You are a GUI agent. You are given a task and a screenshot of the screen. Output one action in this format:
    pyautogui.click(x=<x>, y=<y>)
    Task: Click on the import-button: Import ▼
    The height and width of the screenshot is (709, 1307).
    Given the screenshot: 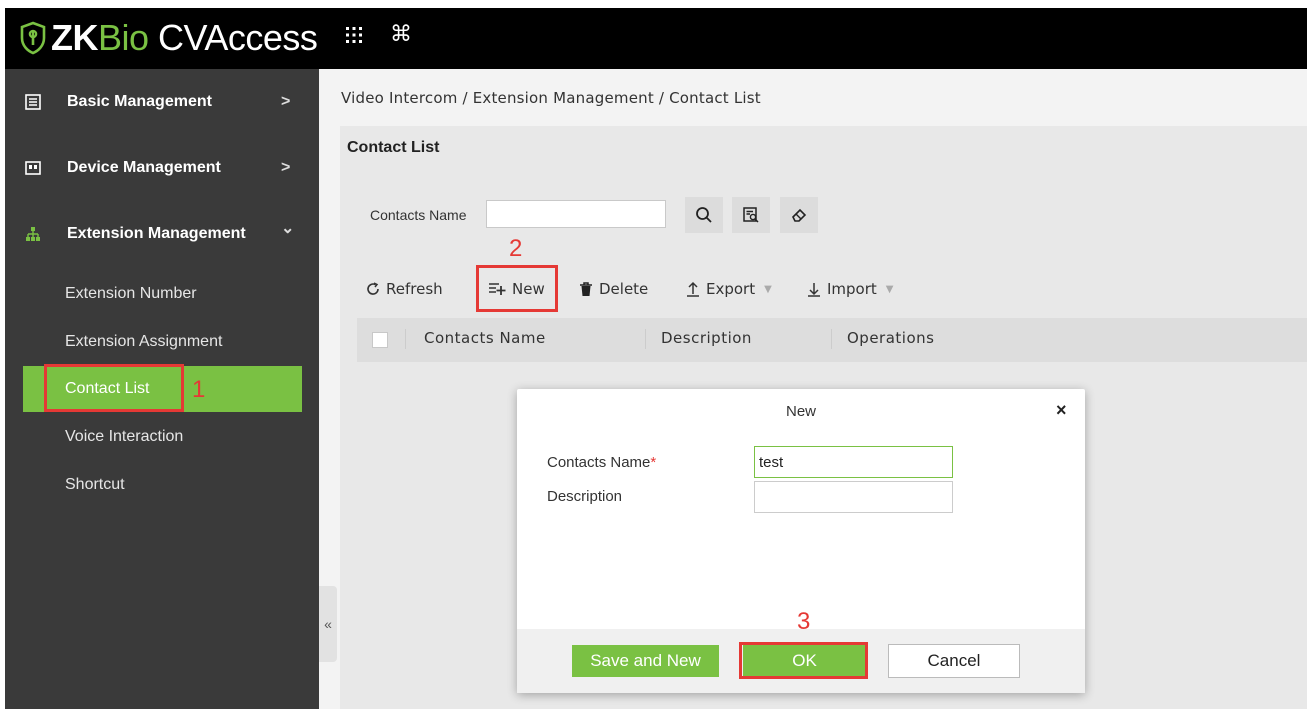 What is the action you would take?
    pyautogui.click(x=850, y=289)
    